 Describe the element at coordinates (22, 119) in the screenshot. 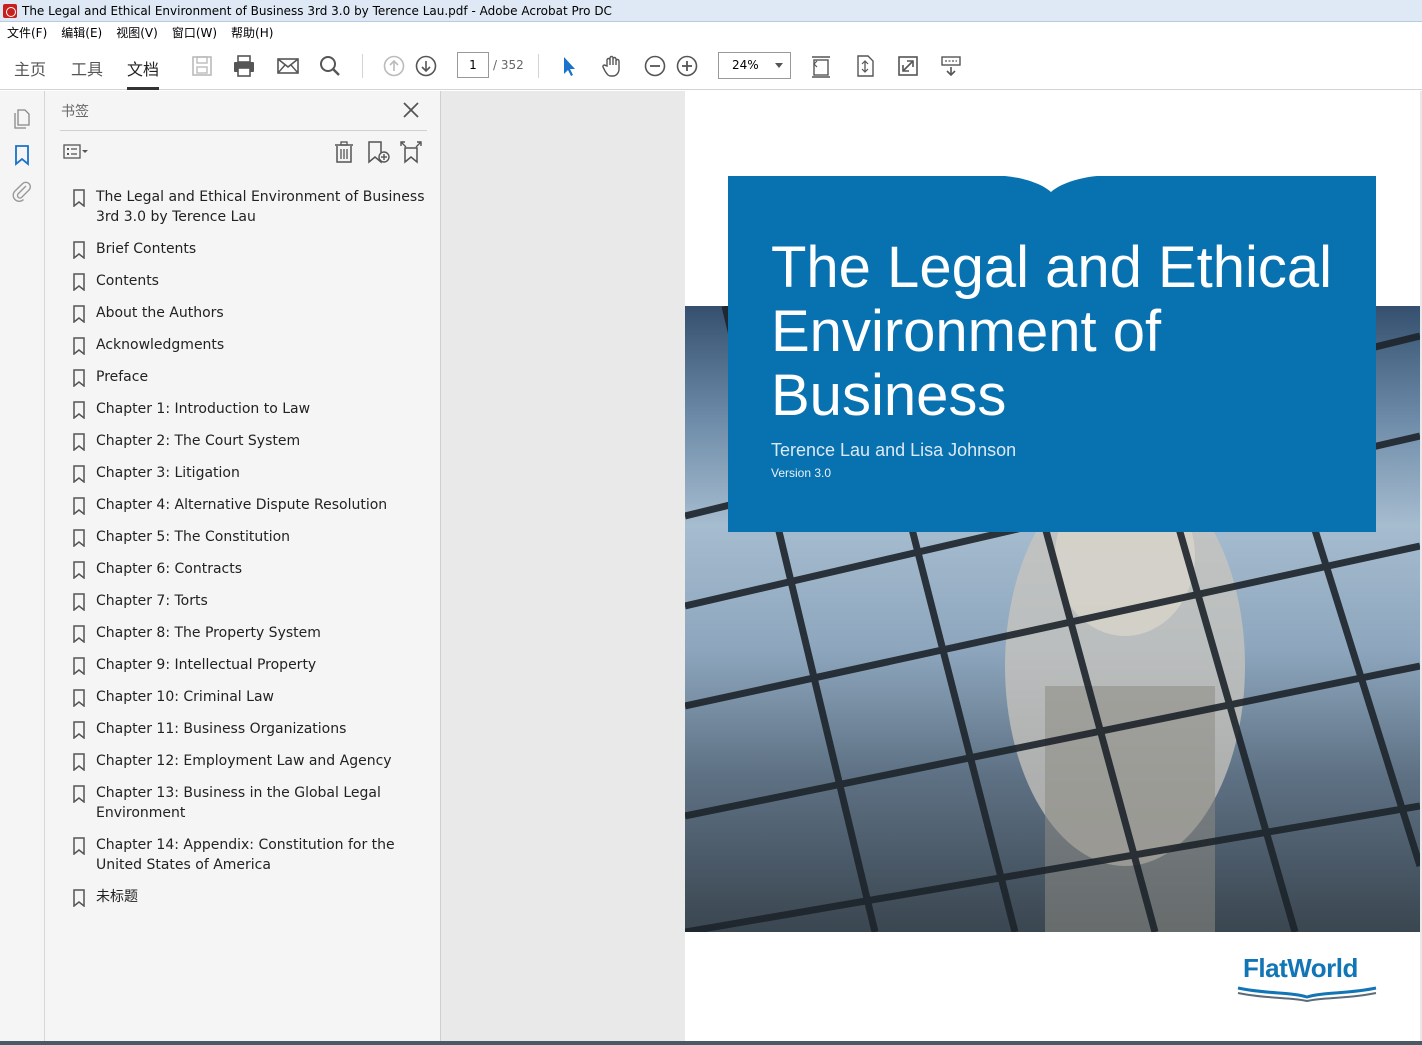

I see `page-thumbnails-icon` at that location.